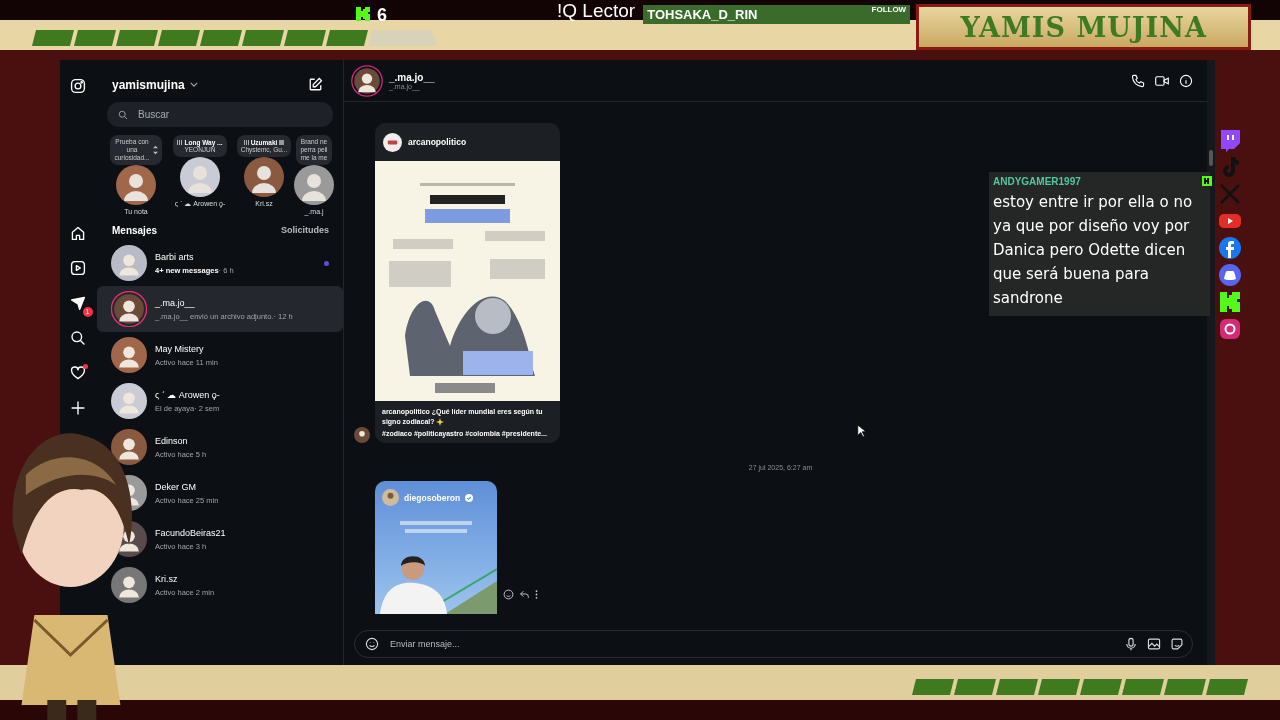 The height and width of the screenshot is (720, 1280). I want to click on contact-name: Kri.sz, so click(167, 578).